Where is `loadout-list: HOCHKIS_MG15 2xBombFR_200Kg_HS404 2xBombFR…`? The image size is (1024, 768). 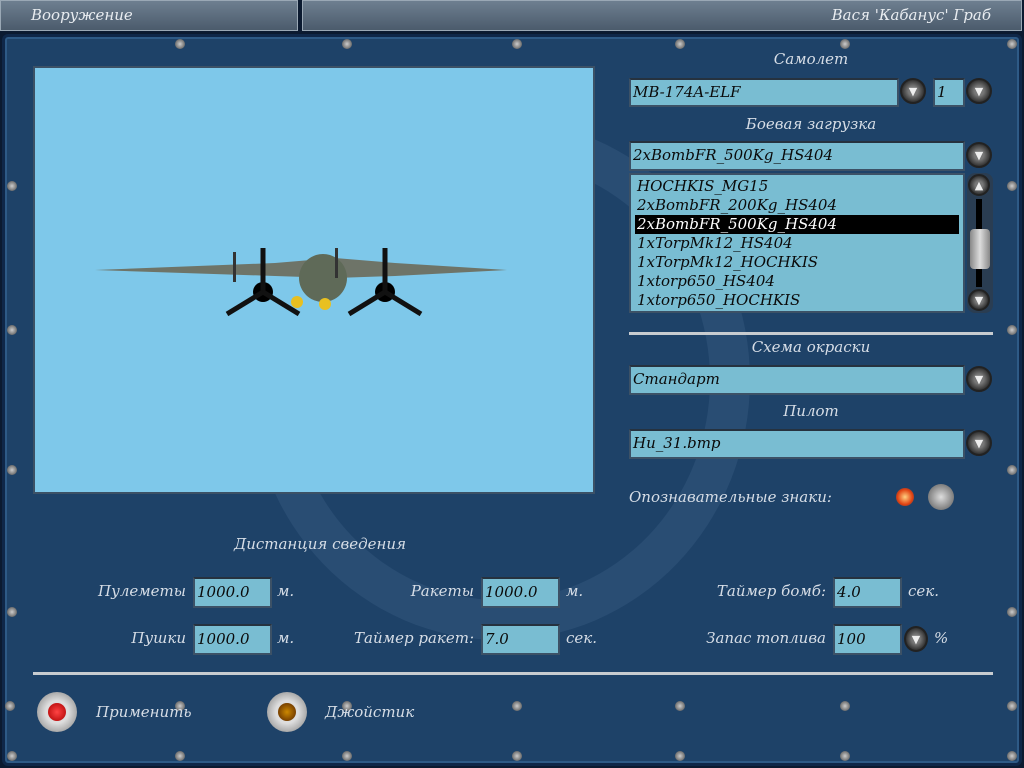 loadout-list: HOCHKIS_MG15 2xBombFR_200Kg_HS404 2xBombFR… is located at coordinates (797, 243).